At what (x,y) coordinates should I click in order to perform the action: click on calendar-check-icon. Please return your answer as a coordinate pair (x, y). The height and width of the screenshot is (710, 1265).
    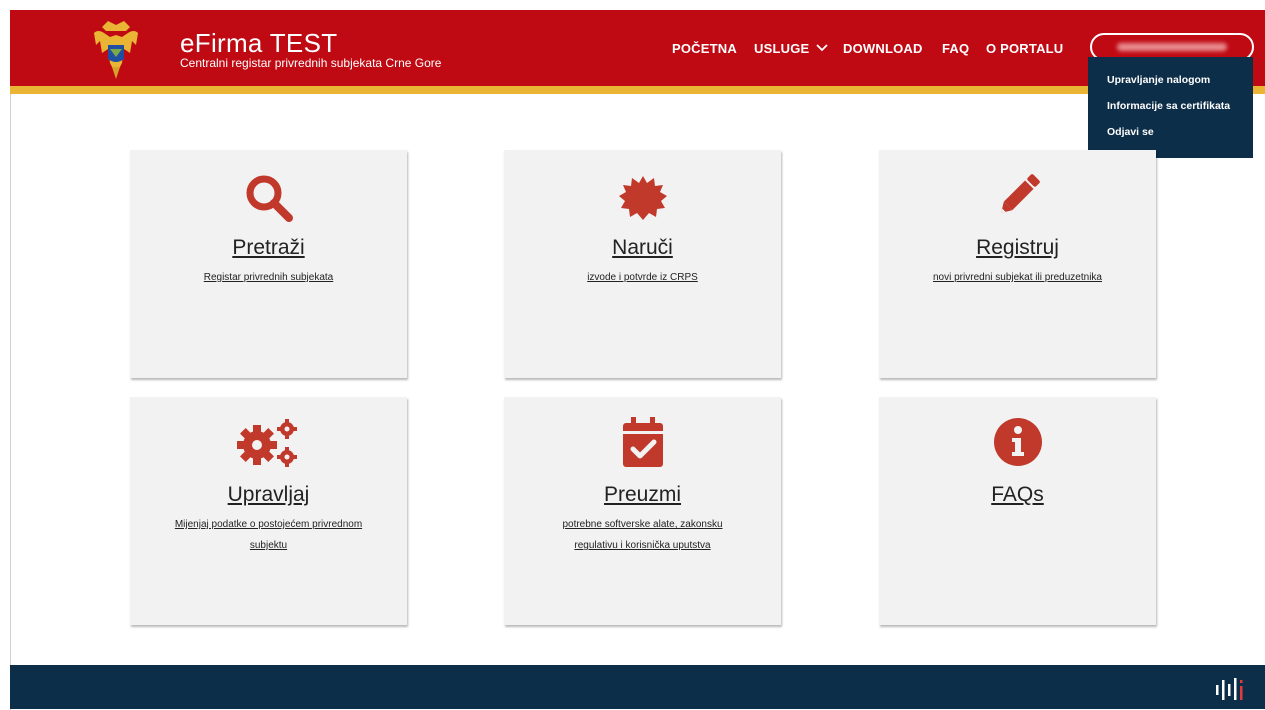
    Looking at the image, I should click on (642, 442).